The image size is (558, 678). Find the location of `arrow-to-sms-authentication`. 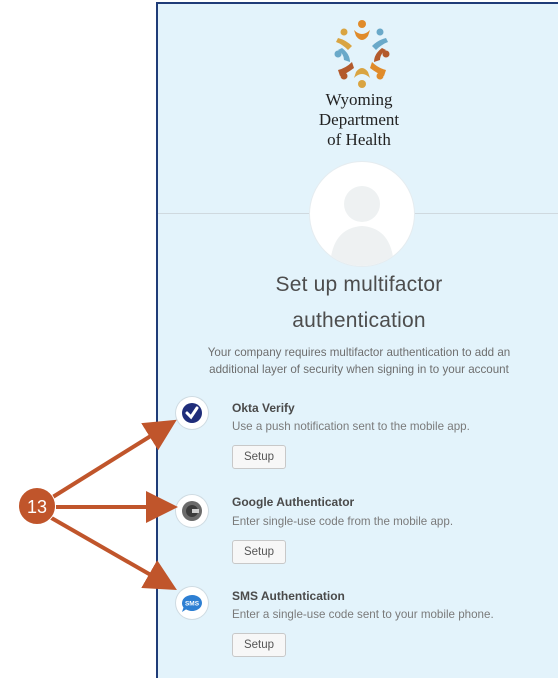

arrow-to-sms-authentication is located at coordinates (112, 552).